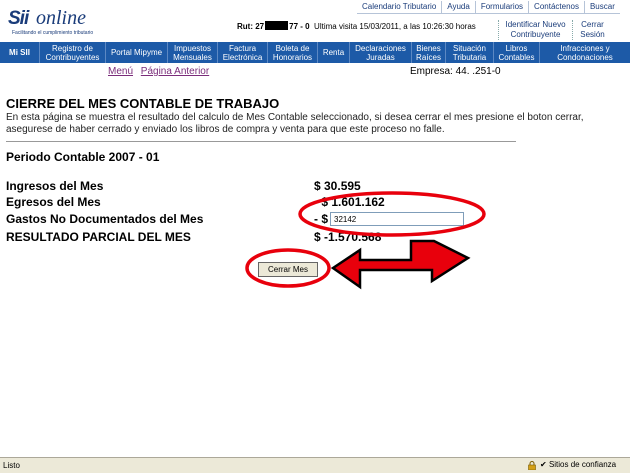 The width and height of the screenshot is (630, 473). What do you see at coordinates (601, 7) in the screenshot?
I see `toplink-buscar: Buscar` at bounding box center [601, 7].